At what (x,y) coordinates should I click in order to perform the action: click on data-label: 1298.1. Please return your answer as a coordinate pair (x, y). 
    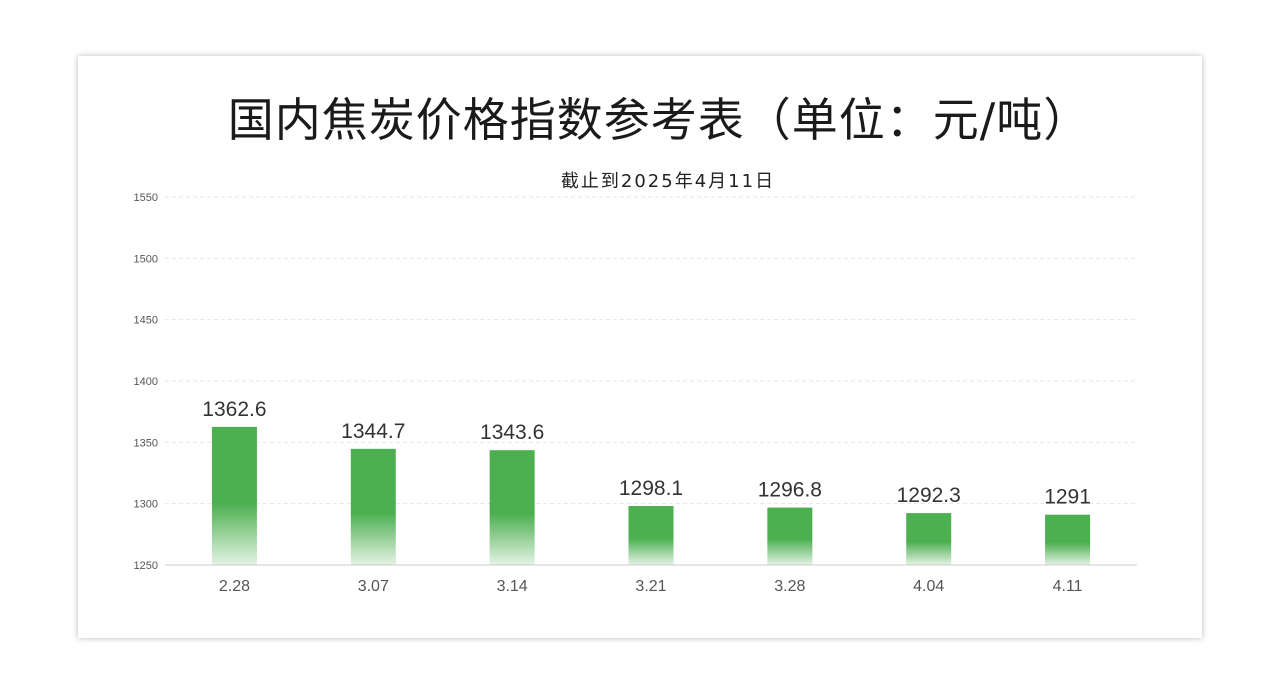
    Looking at the image, I should click on (651, 488).